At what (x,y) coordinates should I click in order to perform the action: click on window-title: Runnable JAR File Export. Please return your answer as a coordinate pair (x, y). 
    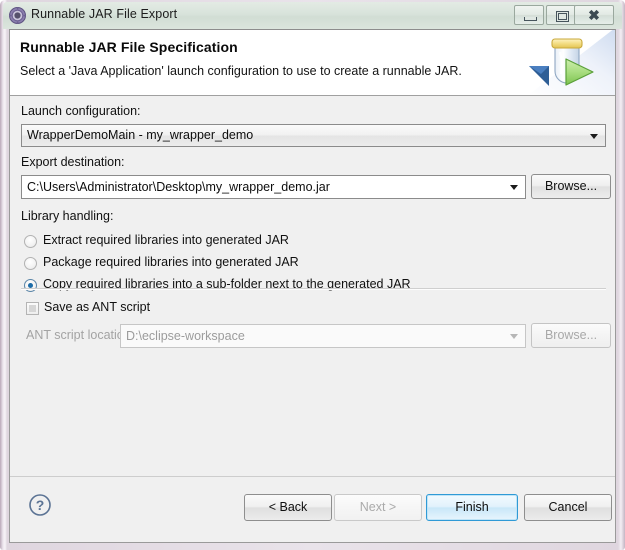
    Looking at the image, I should click on (104, 14).